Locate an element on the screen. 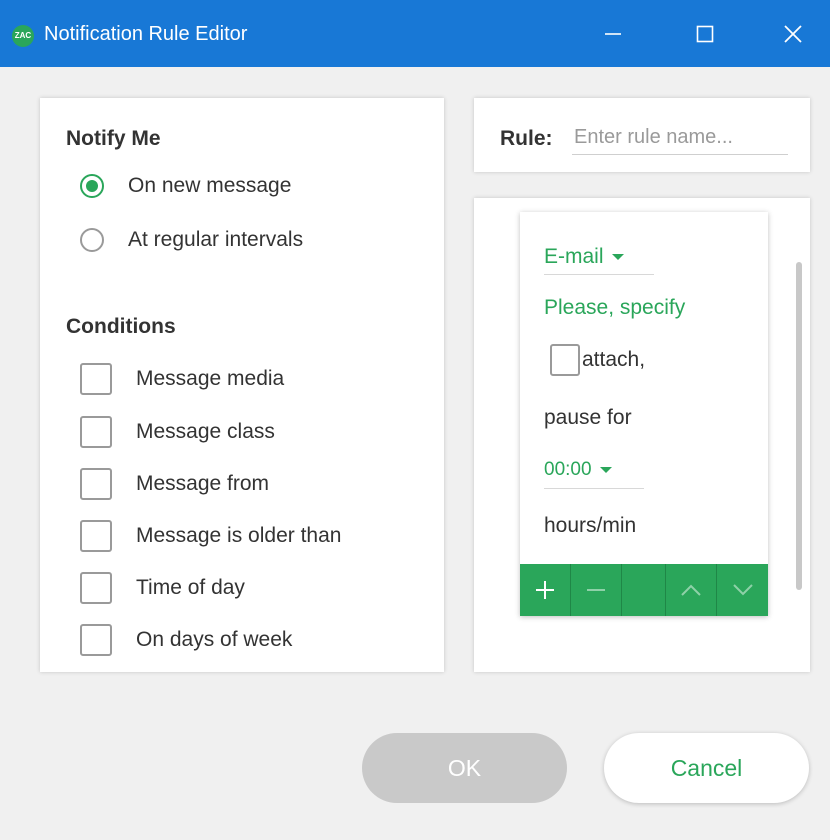 The width and height of the screenshot is (830, 840). condition-days-of-week: On days of week is located at coordinates (186, 640).